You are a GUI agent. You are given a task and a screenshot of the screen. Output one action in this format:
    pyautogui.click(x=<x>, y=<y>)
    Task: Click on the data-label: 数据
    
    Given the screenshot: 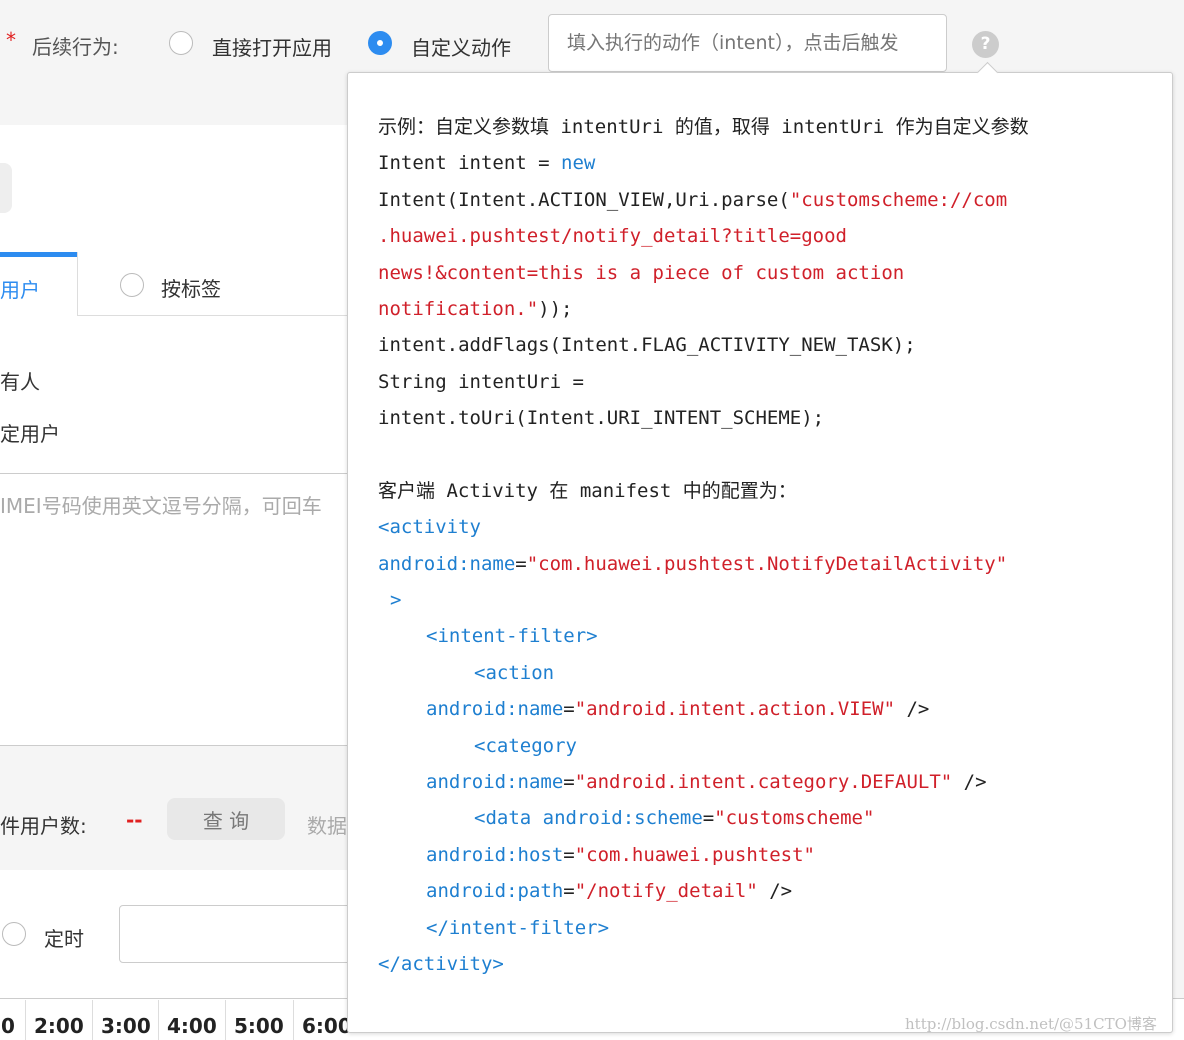 What is the action you would take?
    pyautogui.click(x=327, y=826)
    